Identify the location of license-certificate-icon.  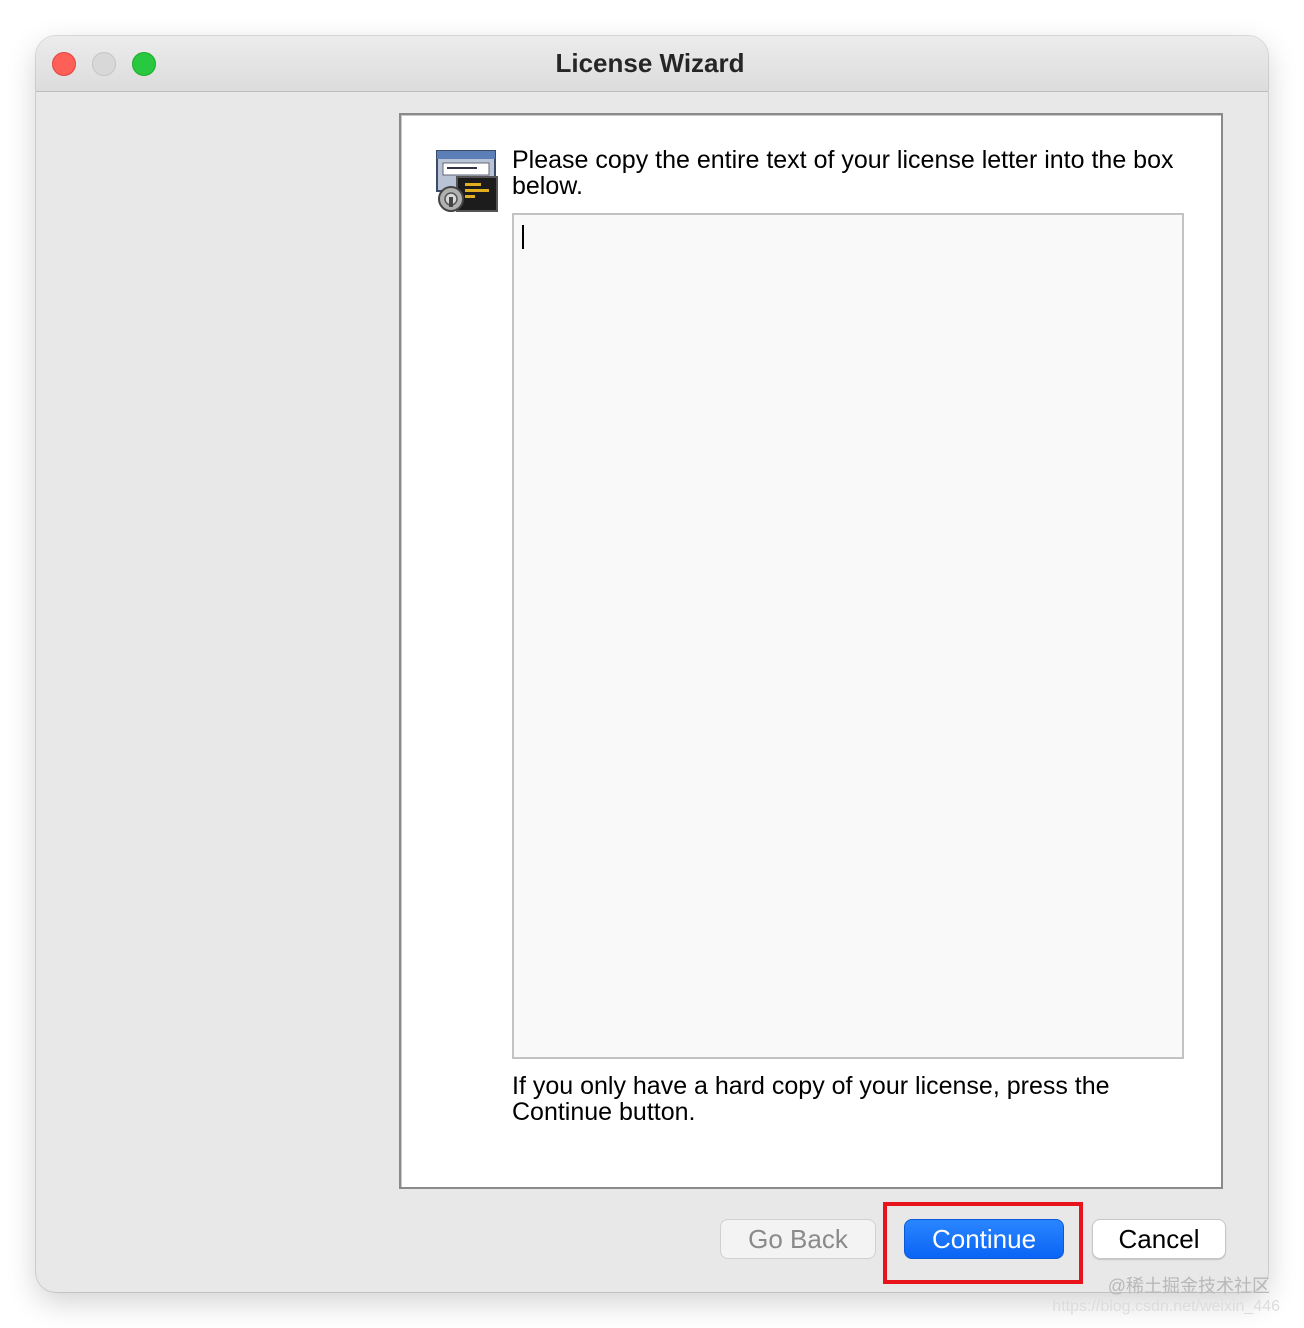
(467, 181).